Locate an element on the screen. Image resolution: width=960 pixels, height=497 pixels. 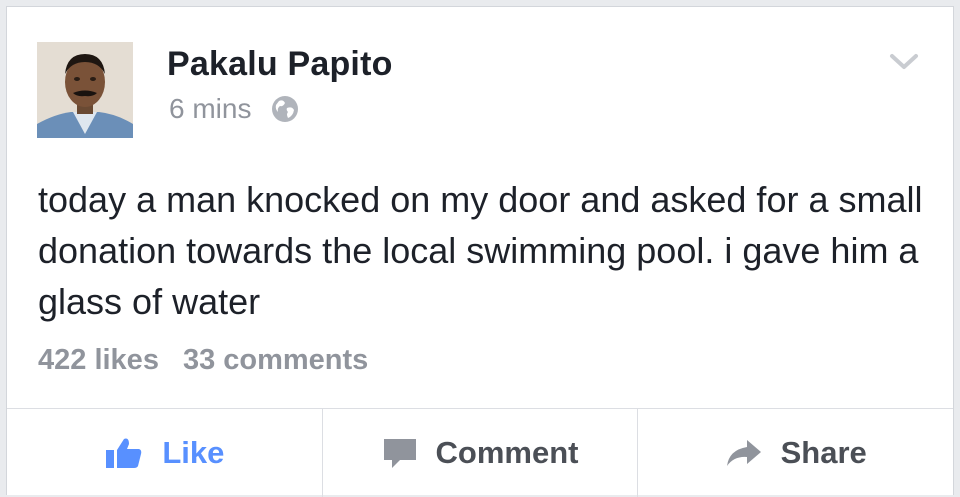
post-timestamp: 6 mins is located at coordinates (210, 109).